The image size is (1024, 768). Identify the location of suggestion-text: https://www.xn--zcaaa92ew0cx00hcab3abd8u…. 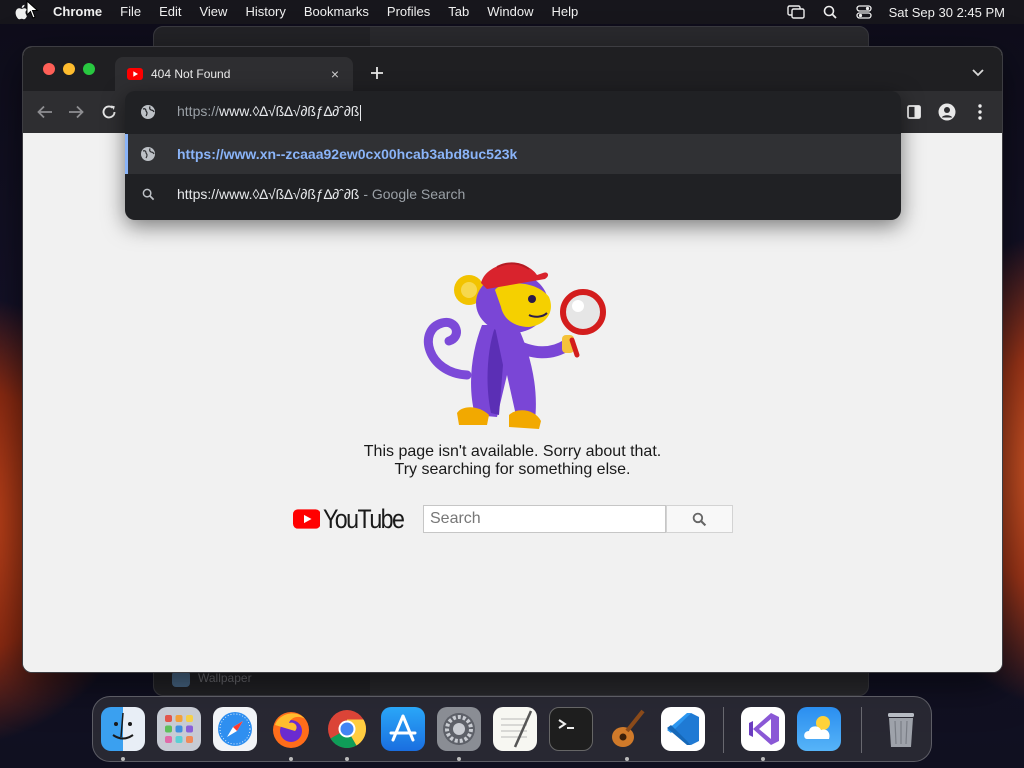
(347, 154).